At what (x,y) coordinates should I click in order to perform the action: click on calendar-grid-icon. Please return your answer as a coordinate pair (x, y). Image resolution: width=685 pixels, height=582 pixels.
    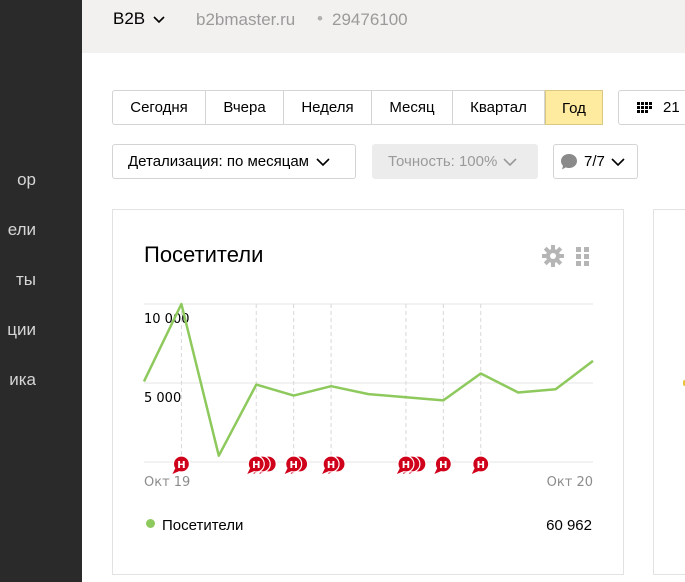
    Looking at the image, I should click on (644, 107).